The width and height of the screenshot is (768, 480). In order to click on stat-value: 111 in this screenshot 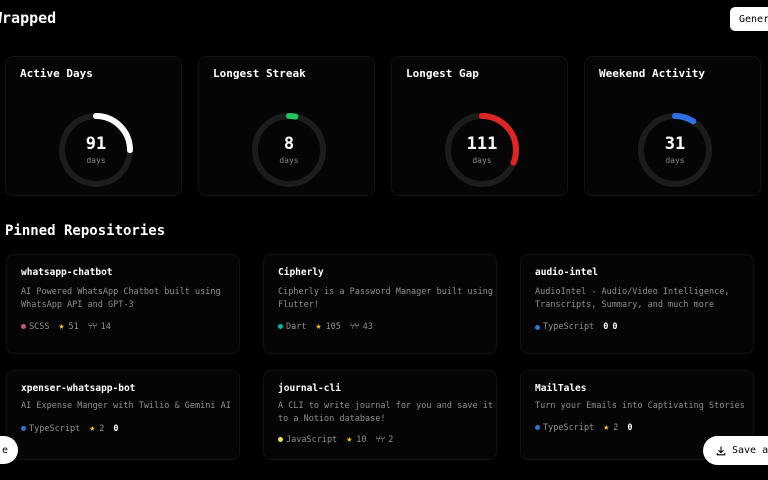, I will do `click(482, 144)`.